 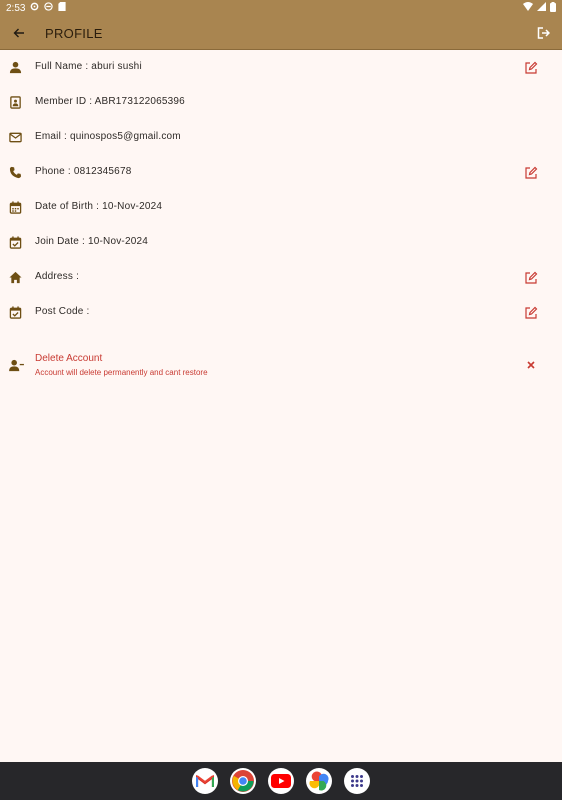 What do you see at coordinates (281, 137) in the screenshot?
I see `profile-row-email: Email : quinospos5@gmail.com` at bounding box center [281, 137].